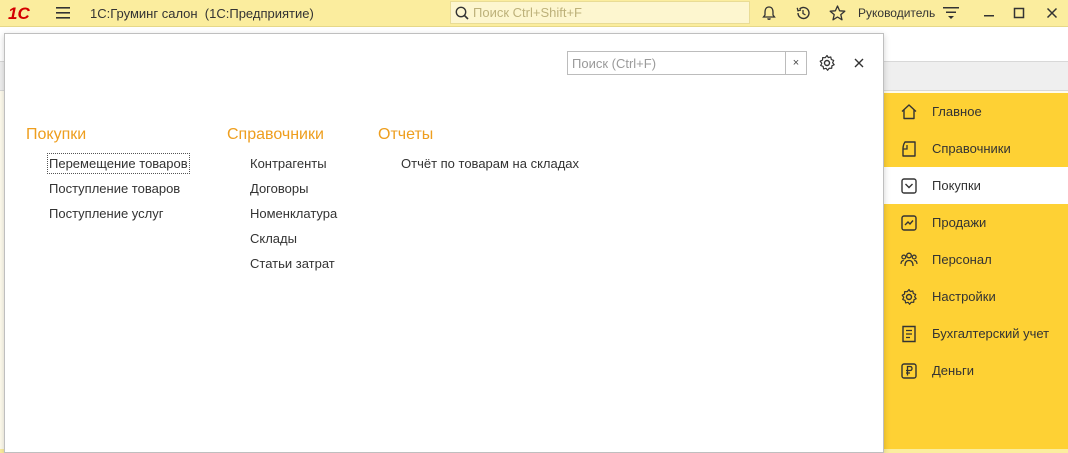  What do you see at coordinates (1019, 13) in the screenshot?
I see `maximize-button` at bounding box center [1019, 13].